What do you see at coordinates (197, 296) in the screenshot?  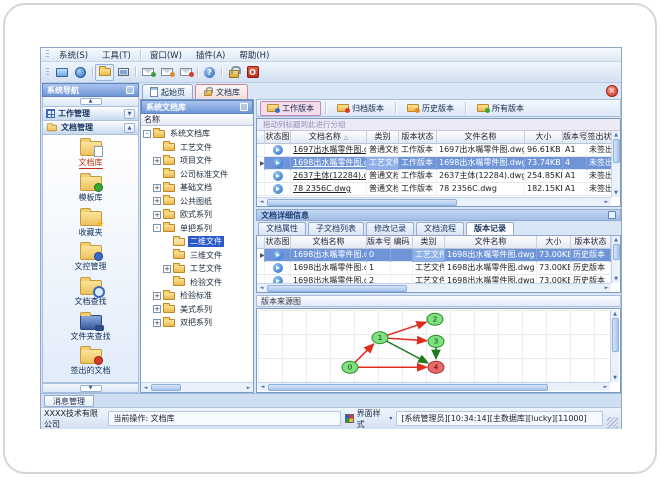 I see `tree-node: + 检验标准` at bounding box center [197, 296].